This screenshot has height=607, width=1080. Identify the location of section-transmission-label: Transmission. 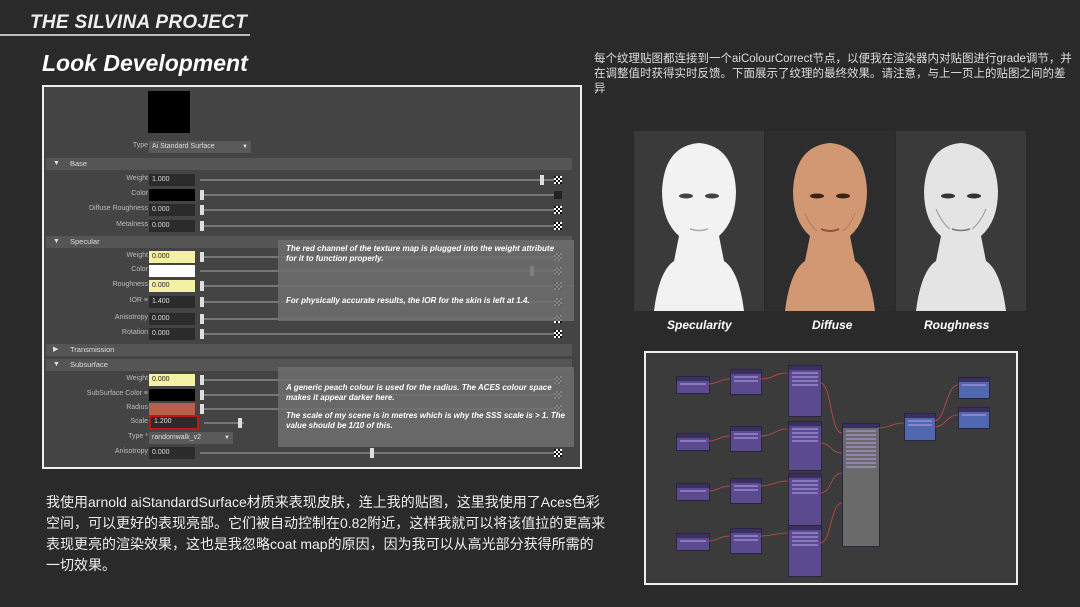
(92, 349).